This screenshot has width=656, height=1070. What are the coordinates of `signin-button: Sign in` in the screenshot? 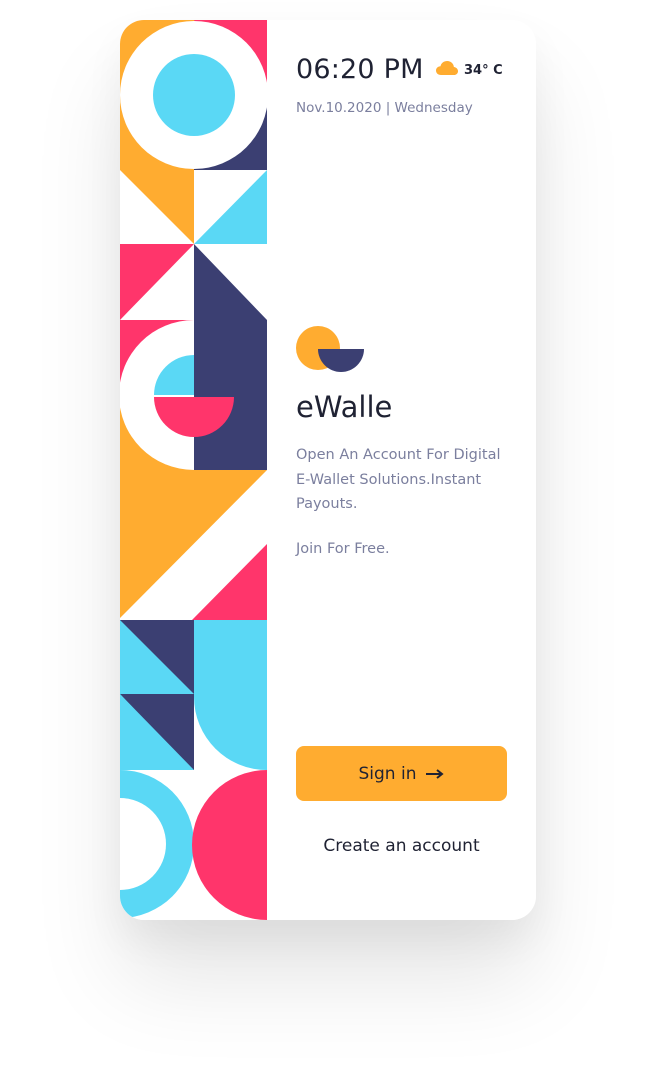 It's located at (401, 773).